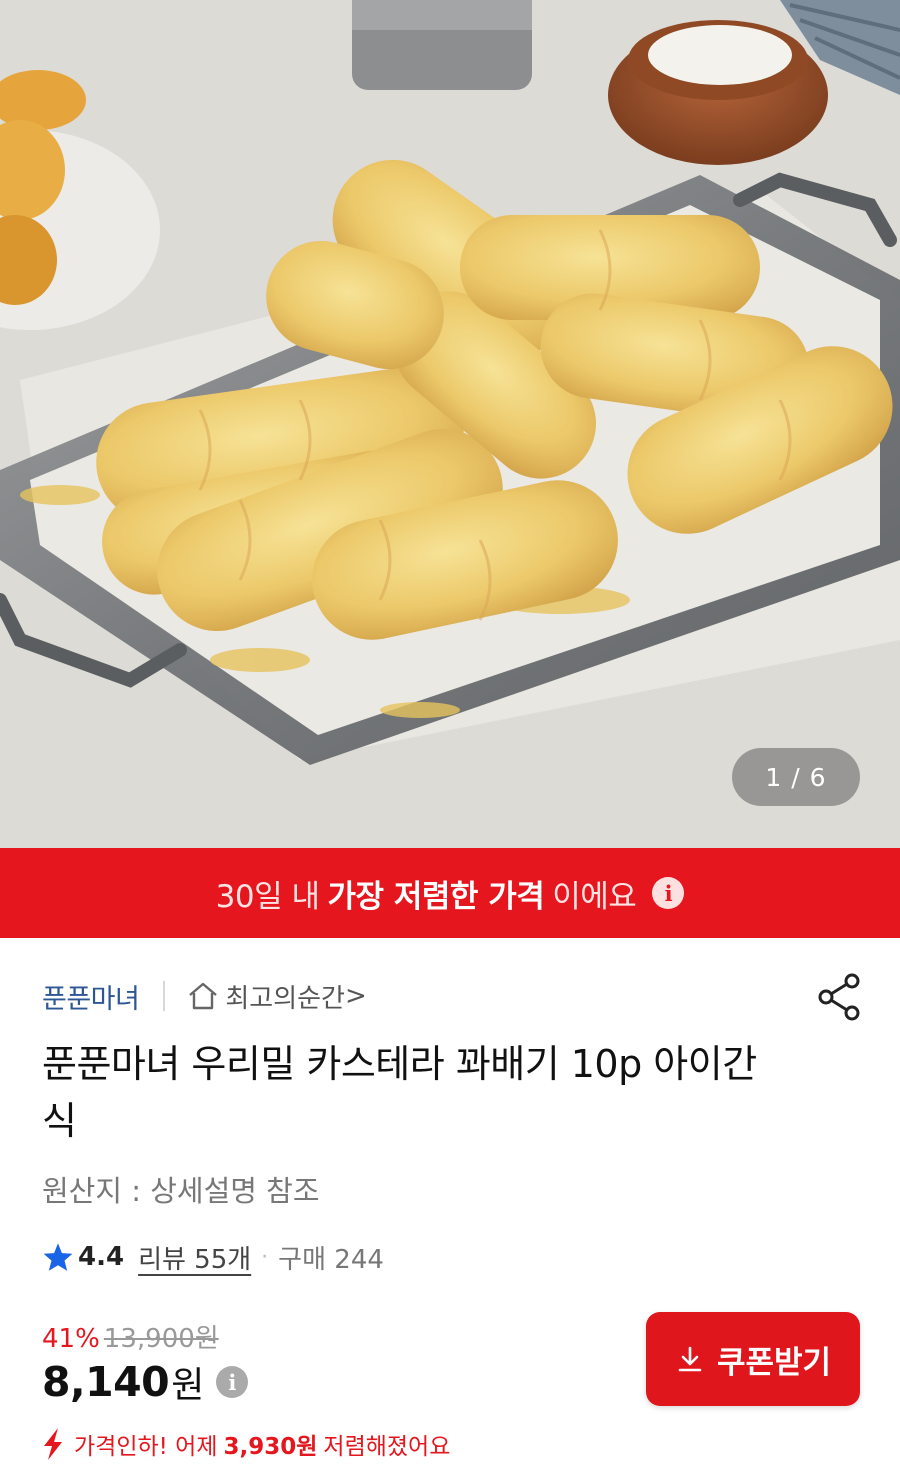 This screenshot has height=1465, width=900. I want to click on discount-row: 41% 13,900원, so click(130, 1336).